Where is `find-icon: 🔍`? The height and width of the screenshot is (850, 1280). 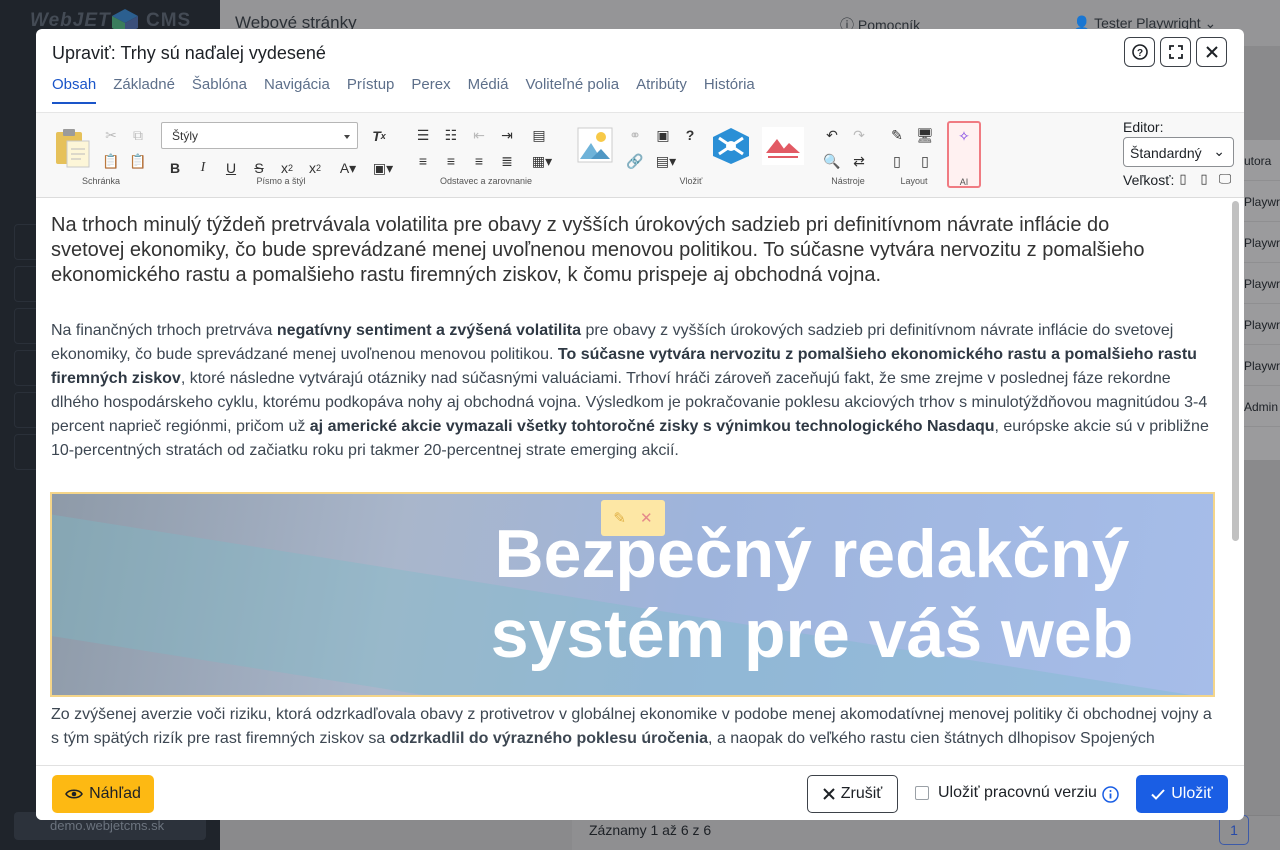 find-icon: 🔍 is located at coordinates (832, 161).